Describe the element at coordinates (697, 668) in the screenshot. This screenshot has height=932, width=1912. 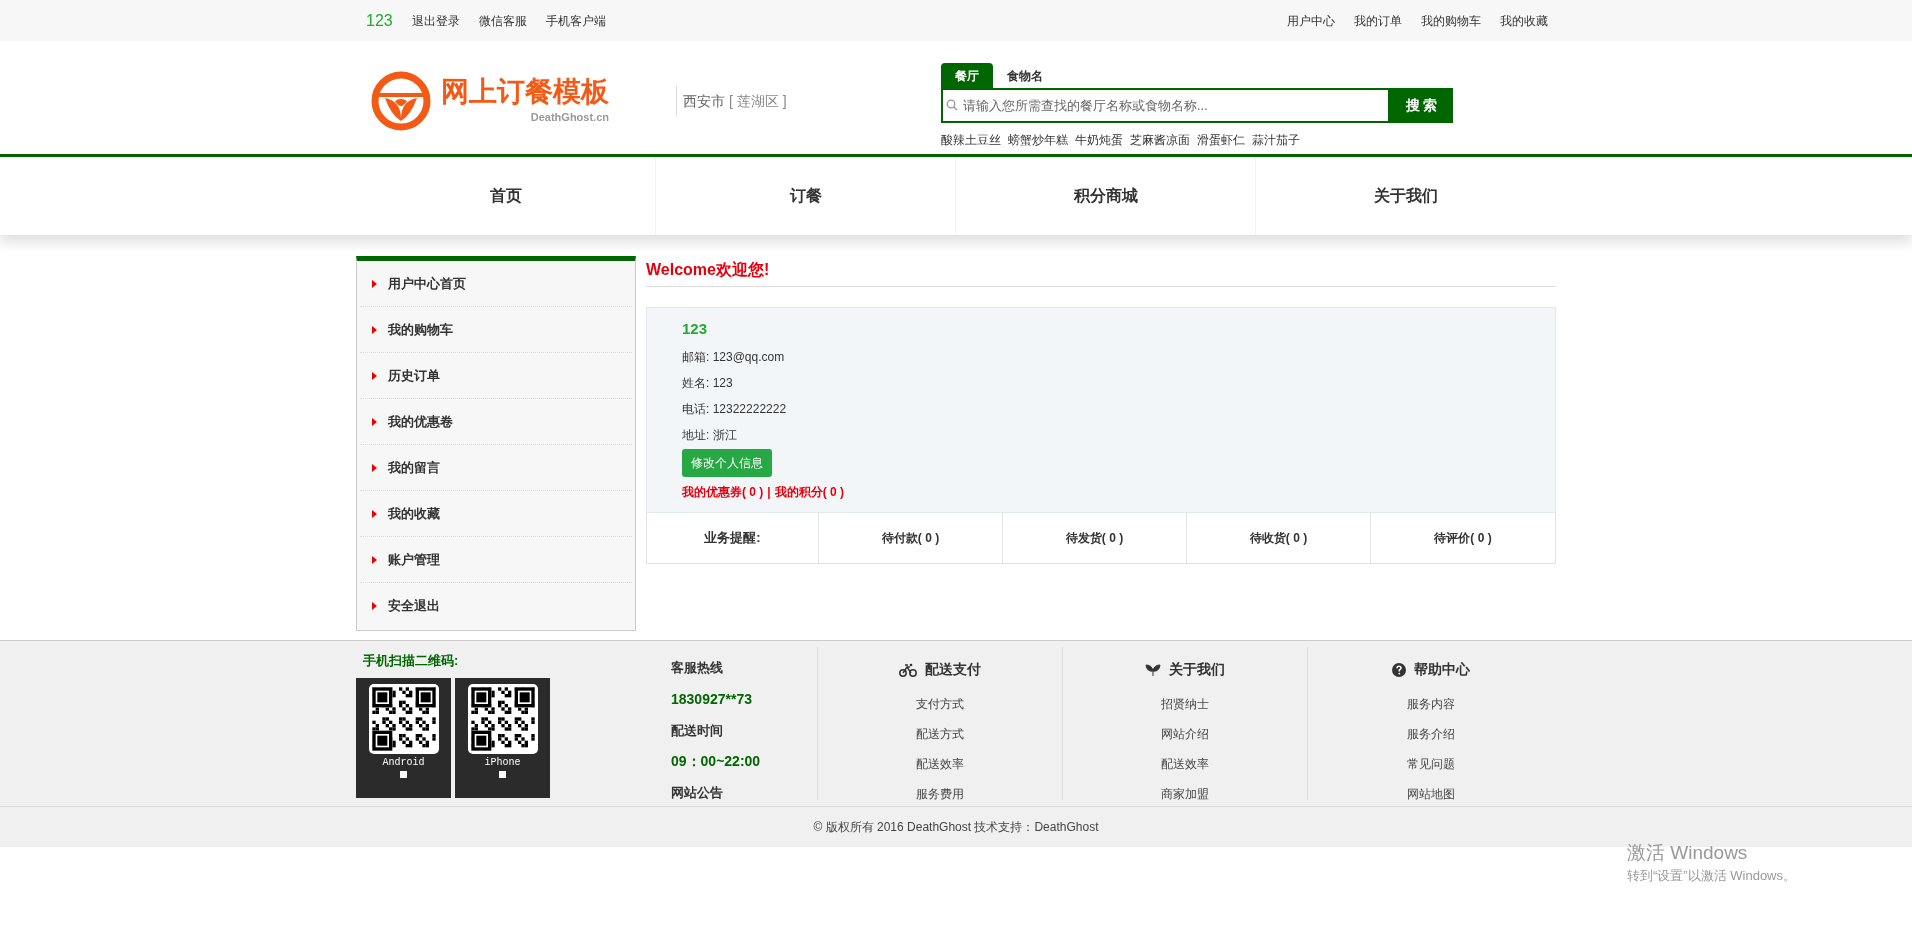
I see `contact-text: 客服热线` at that location.